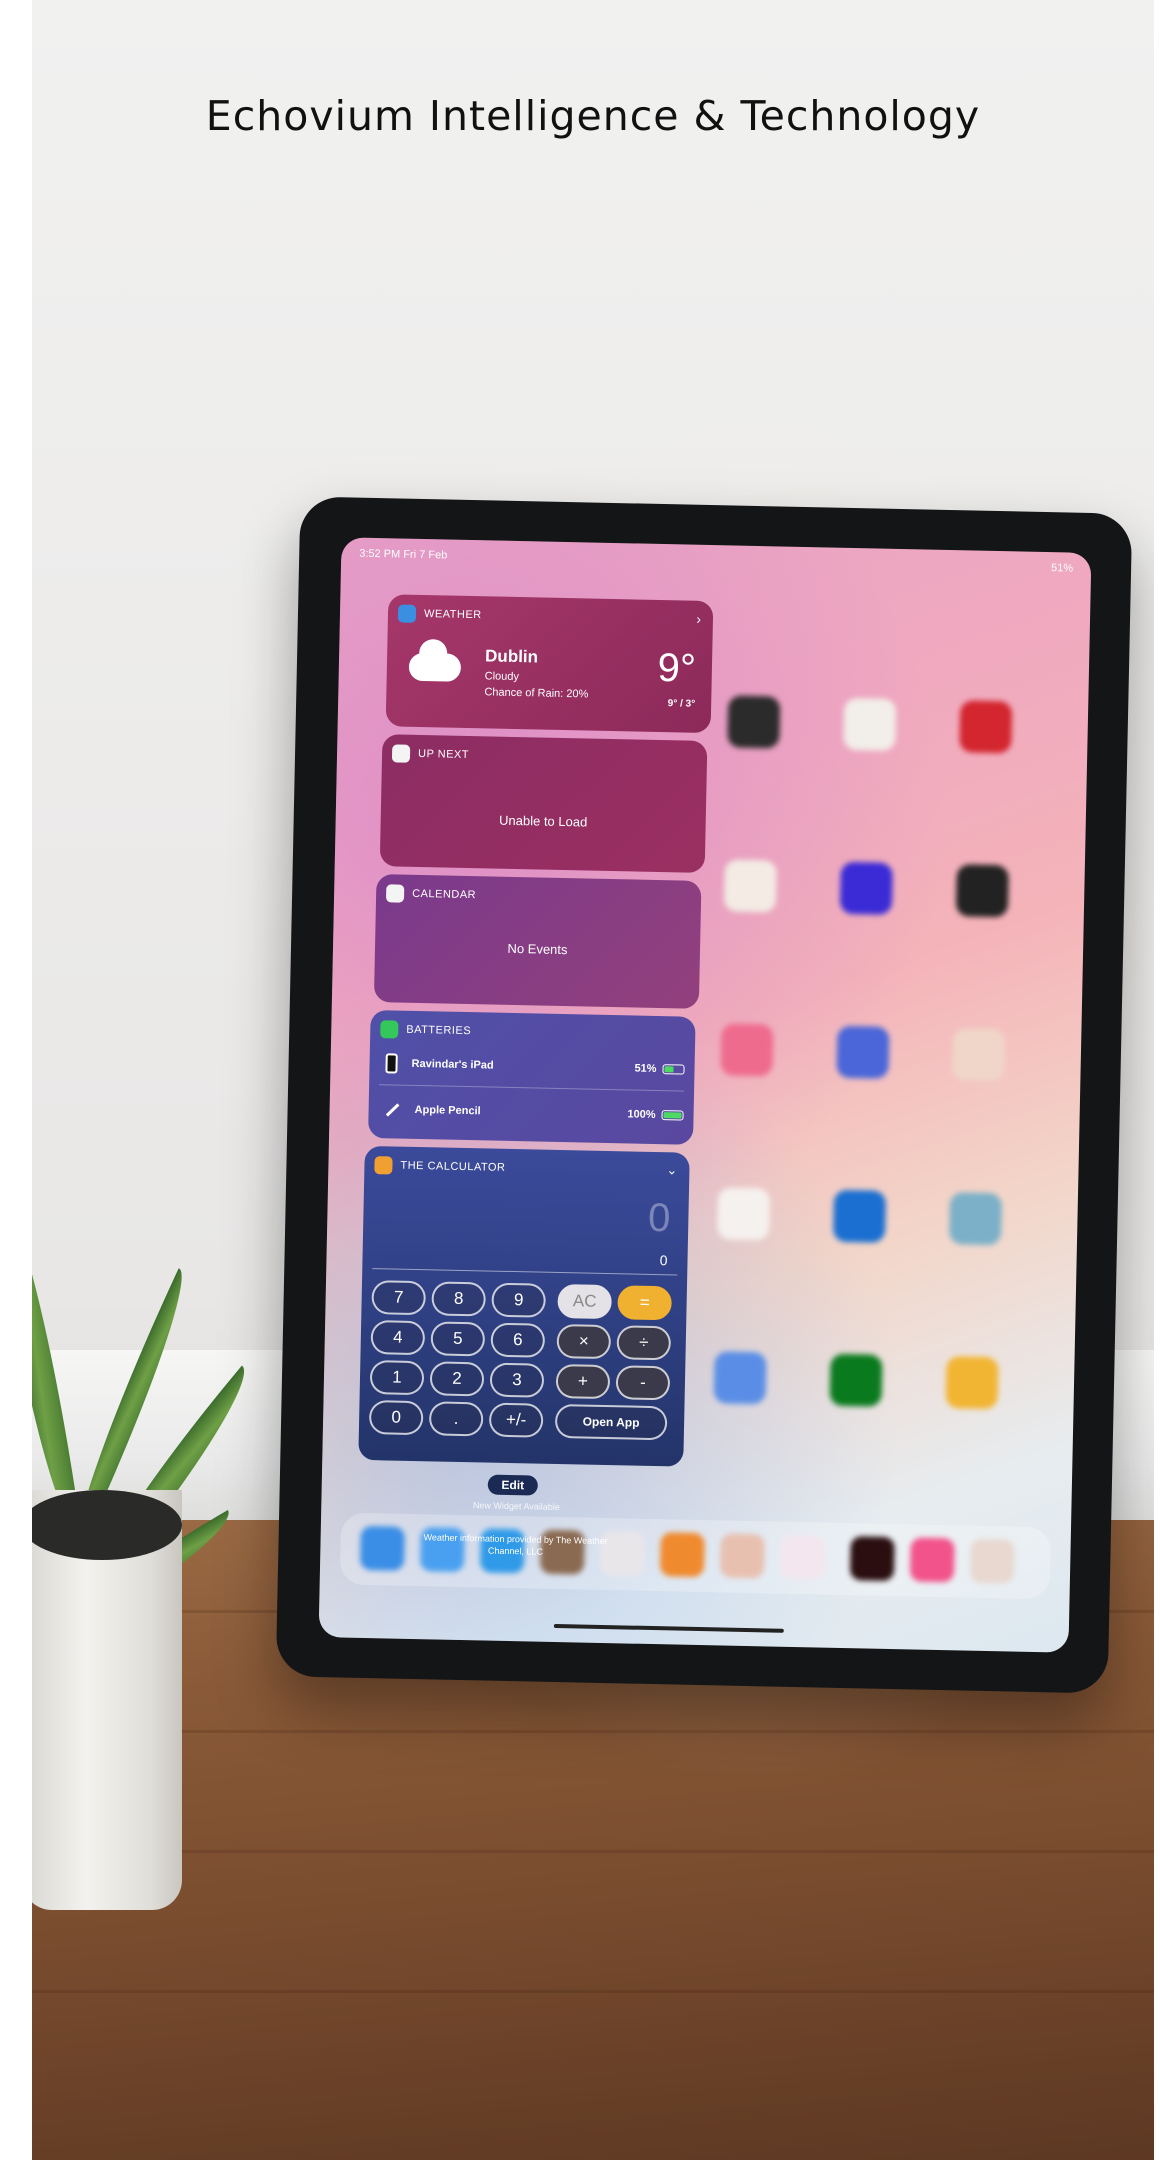 This screenshot has height=2160, width=1160. I want to click on key-equals: =, so click(644, 1303).